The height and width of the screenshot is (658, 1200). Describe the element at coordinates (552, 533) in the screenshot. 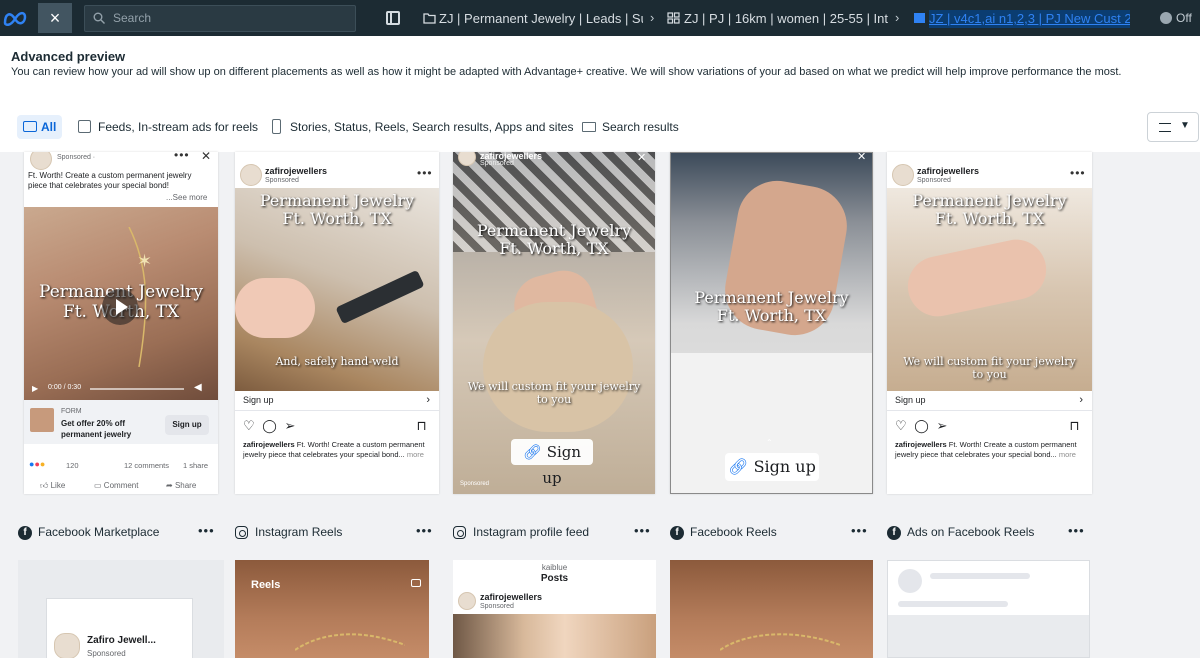

I see `placement-instagram-profile-feed: Instagram profile feed •••` at that location.